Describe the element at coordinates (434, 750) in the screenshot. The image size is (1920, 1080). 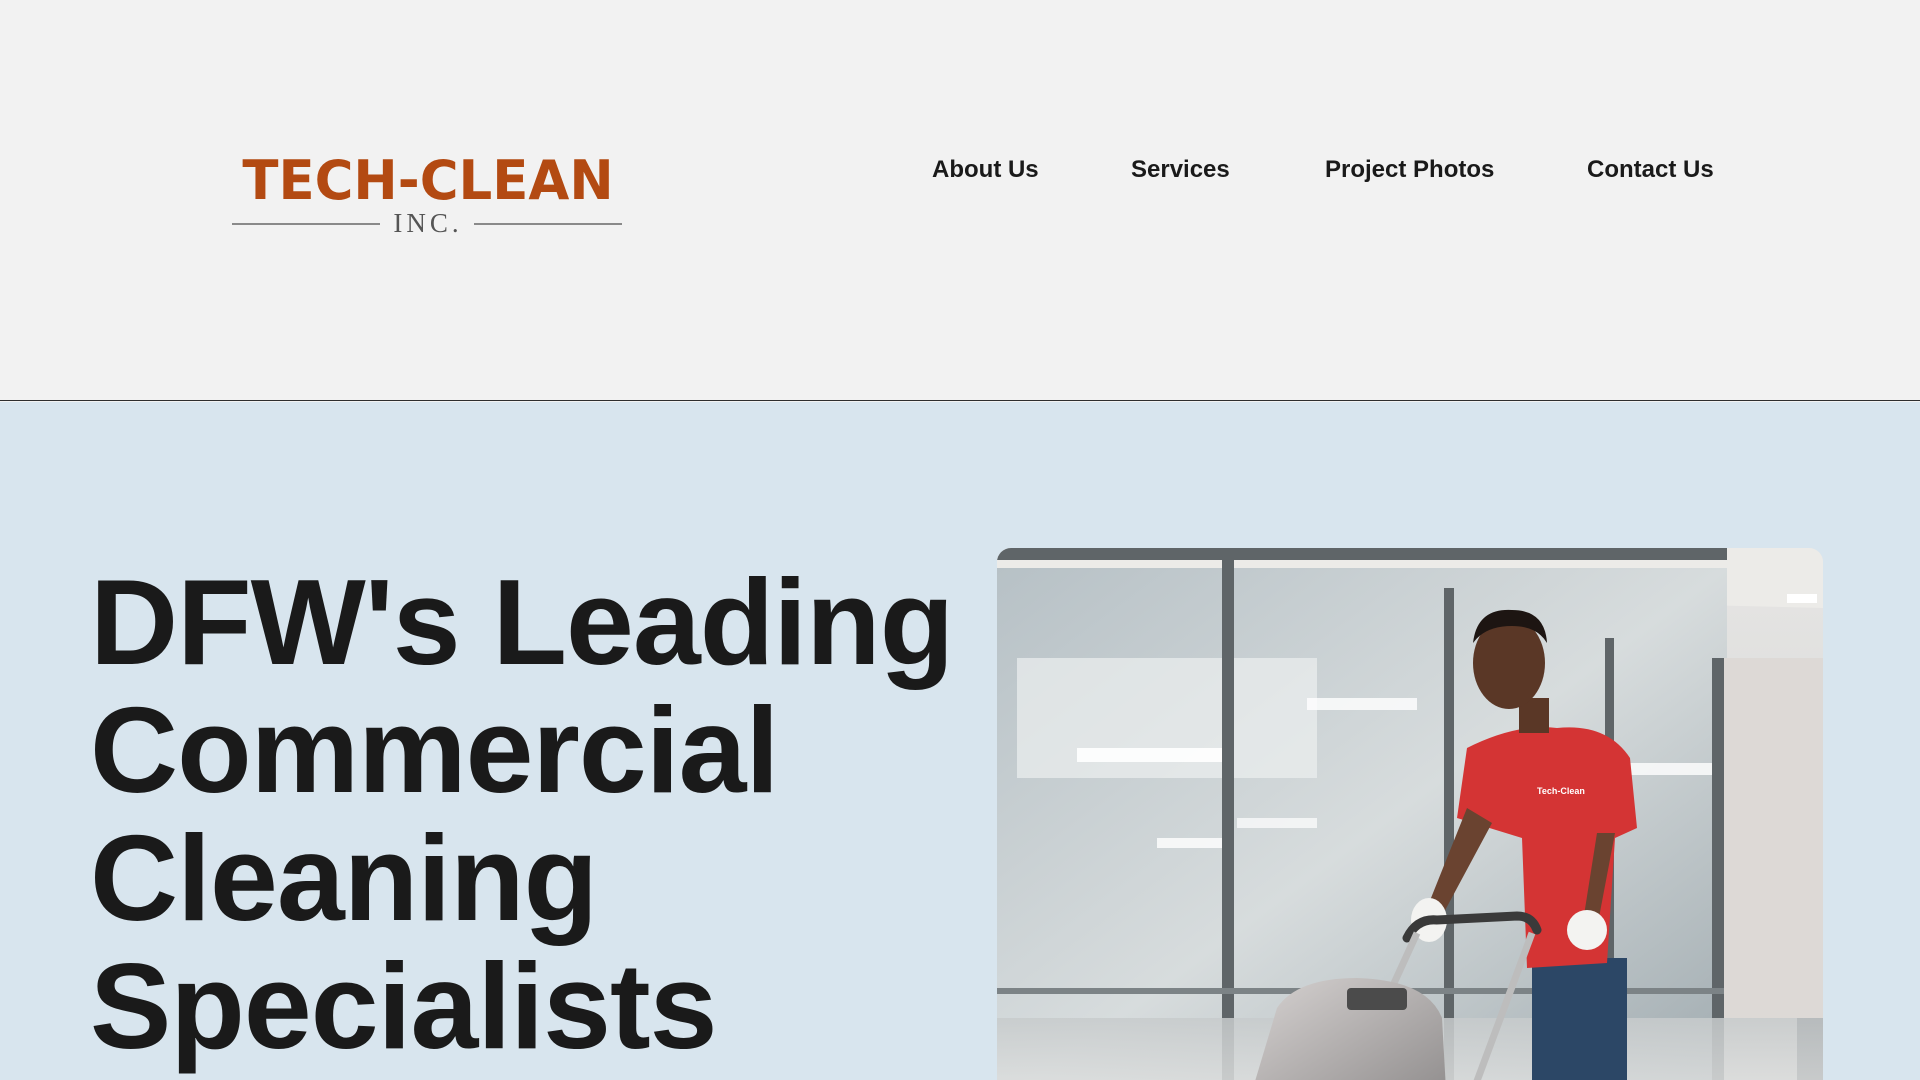
I see `hero-title-line-2: Commercial` at that location.